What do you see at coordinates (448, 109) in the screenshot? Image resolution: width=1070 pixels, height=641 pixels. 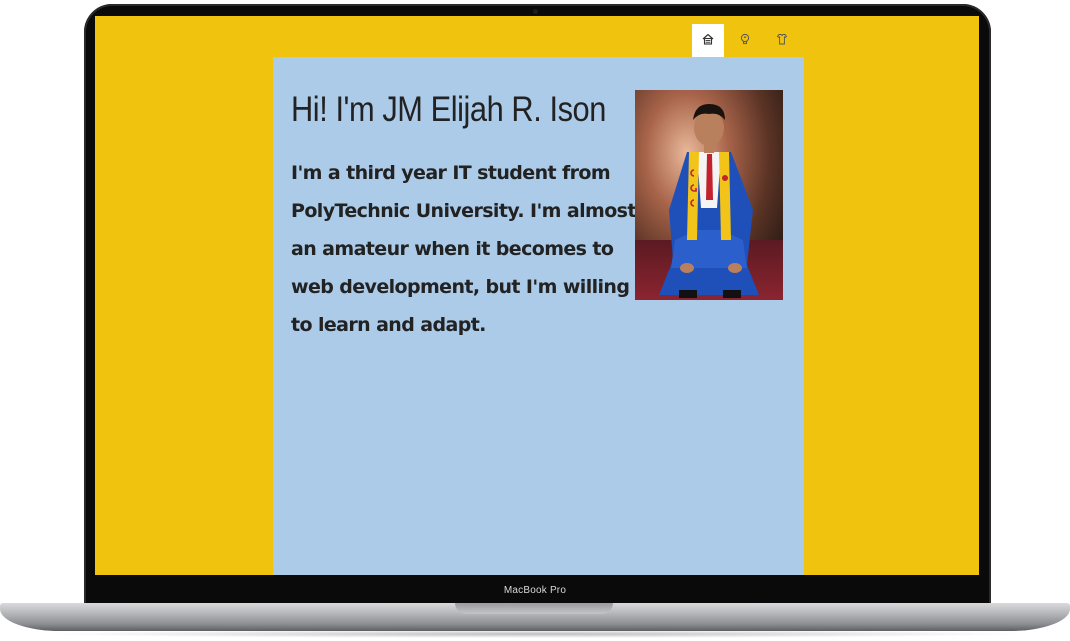 I see `hero-heading: Hi! I'm JM Elijah R. Ison` at bounding box center [448, 109].